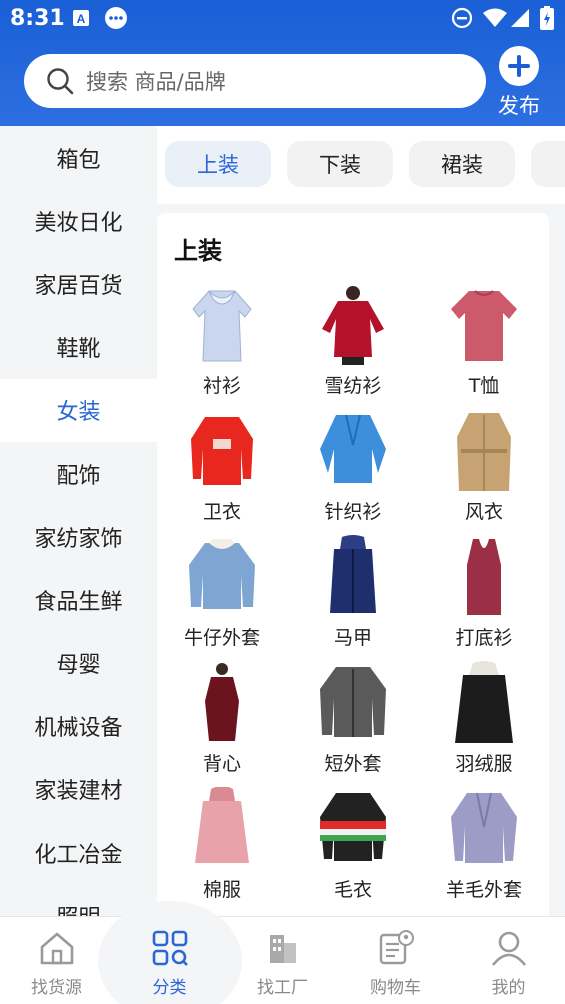 The height and width of the screenshot is (1004, 565). What do you see at coordinates (352, 890) in the screenshot?
I see `item-label: 毛衣` at bounding box center [352, 890].